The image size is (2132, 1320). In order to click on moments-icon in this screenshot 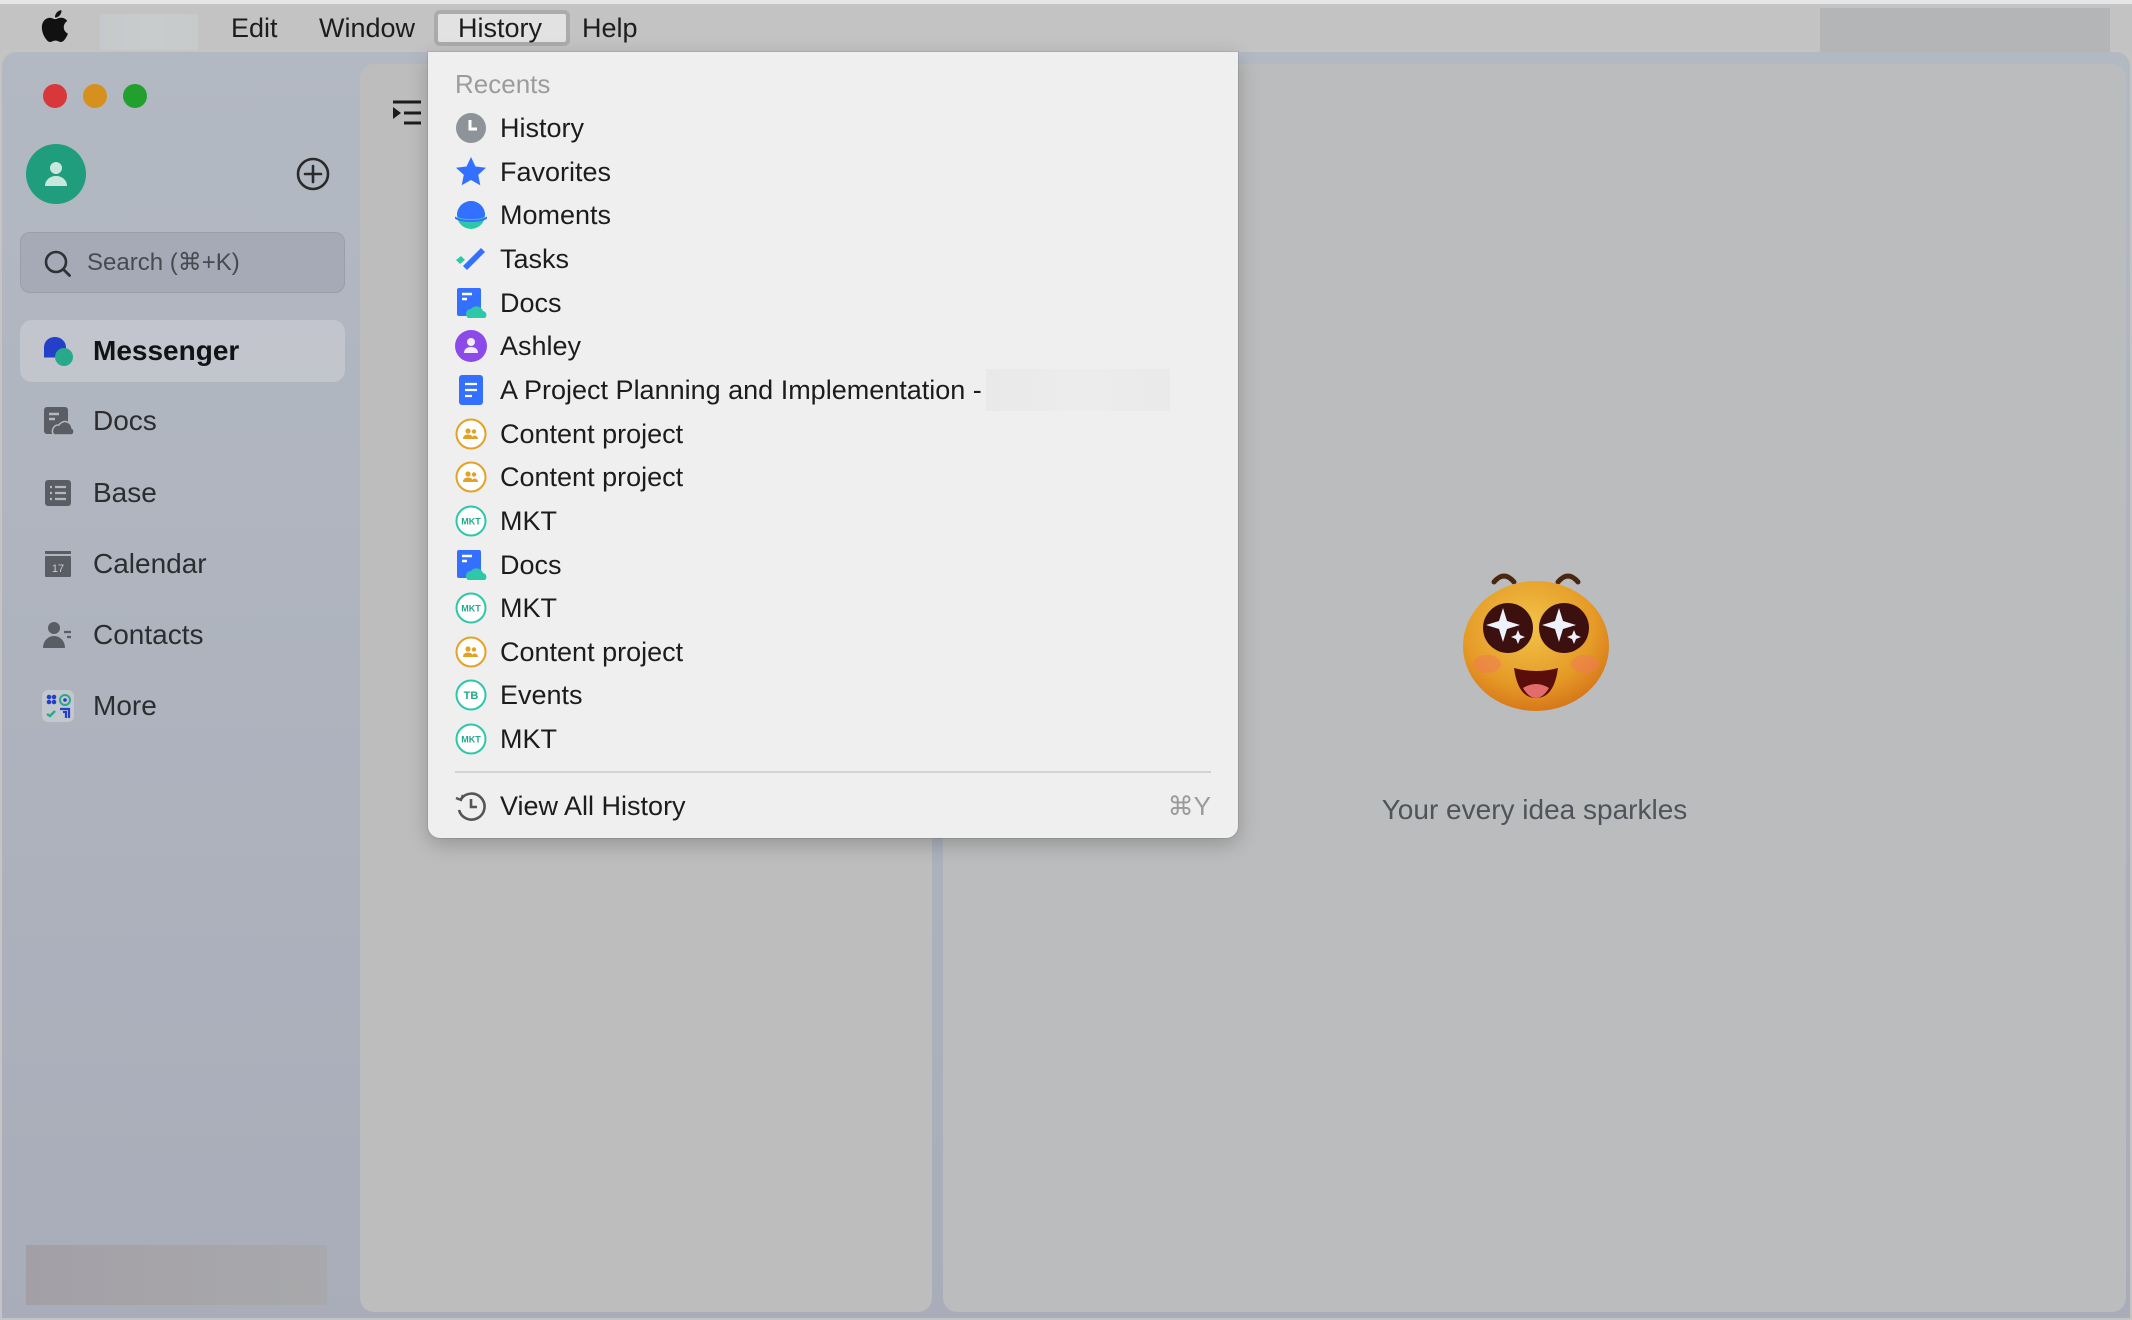, I will do `click(471, 215)`.